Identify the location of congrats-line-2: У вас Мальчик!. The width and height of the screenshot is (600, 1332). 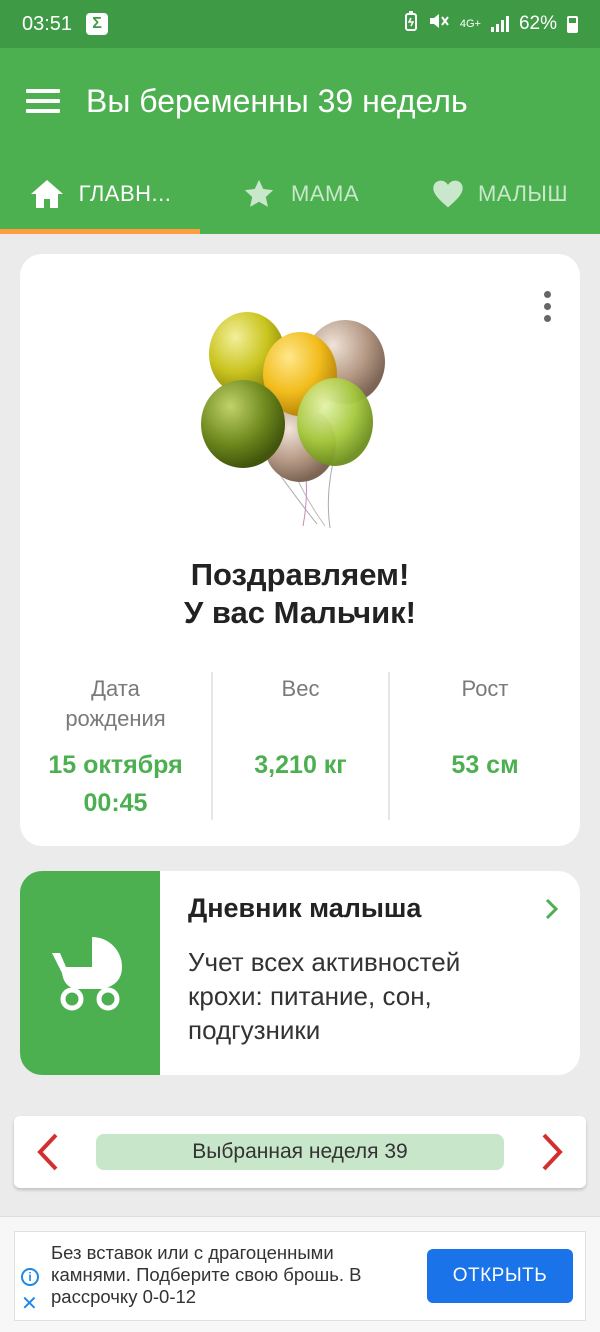
(299, 612).